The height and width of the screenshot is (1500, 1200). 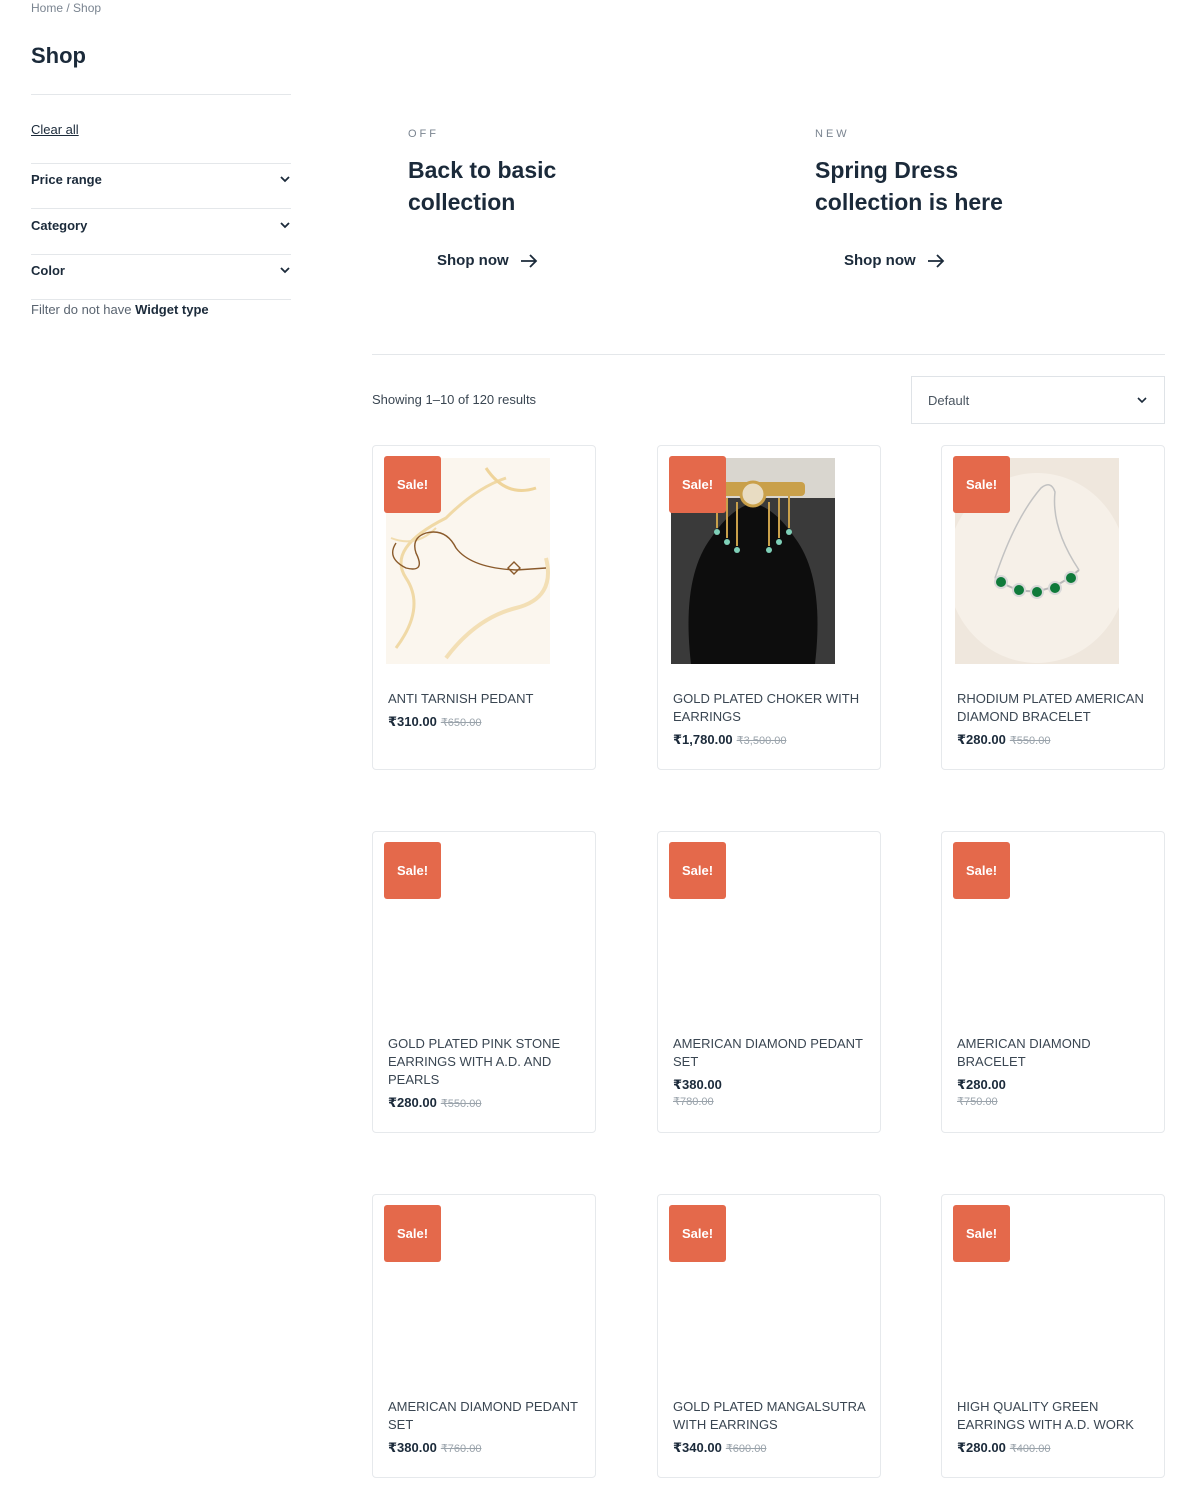 What do you see at coordinates (768, 354) in the screenshot?
I see `main-divider` at bounding box center [768, 354].